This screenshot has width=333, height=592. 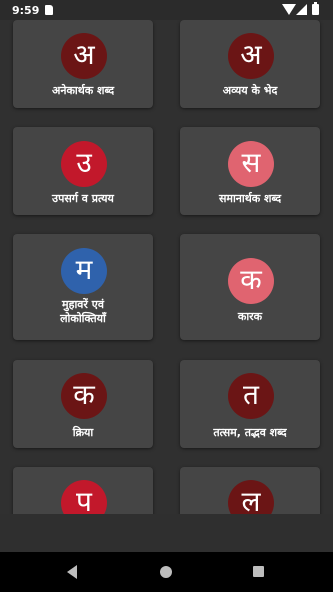 I want to click on back-icon, so click(x=72, y=572).